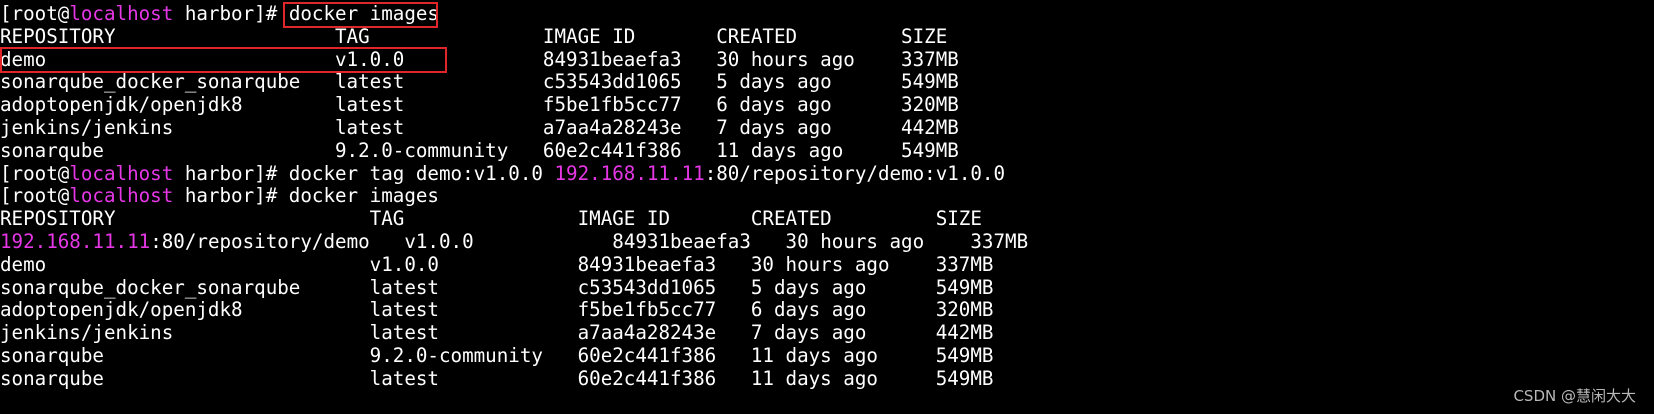 The width and height of the screenshot is (1654, 414). Describe the element at coordinates (306, 196) in the screenshot. I see `terminal-text-segment: harbor]# docker images` at that location.